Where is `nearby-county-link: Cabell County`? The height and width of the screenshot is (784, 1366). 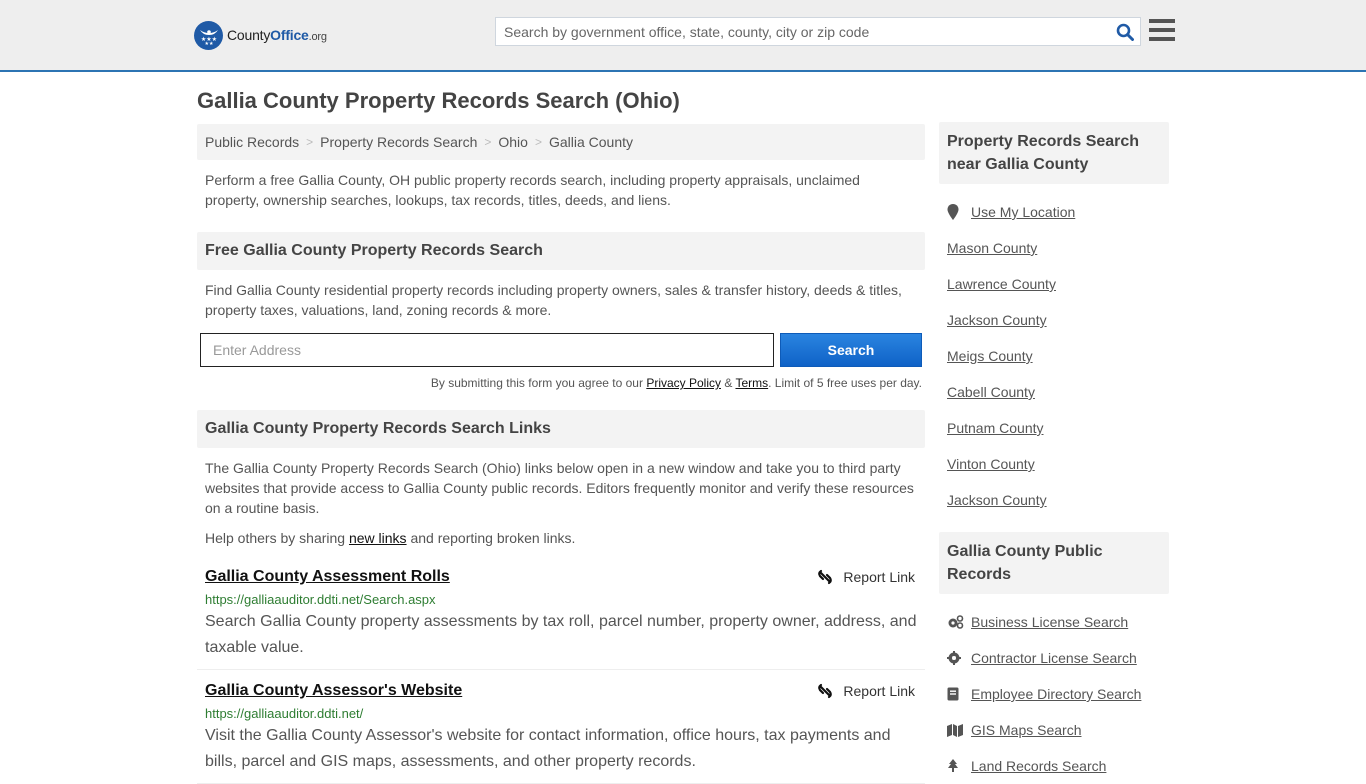
nearby-county-link: Cabell County is located at coordinates (991, 392).